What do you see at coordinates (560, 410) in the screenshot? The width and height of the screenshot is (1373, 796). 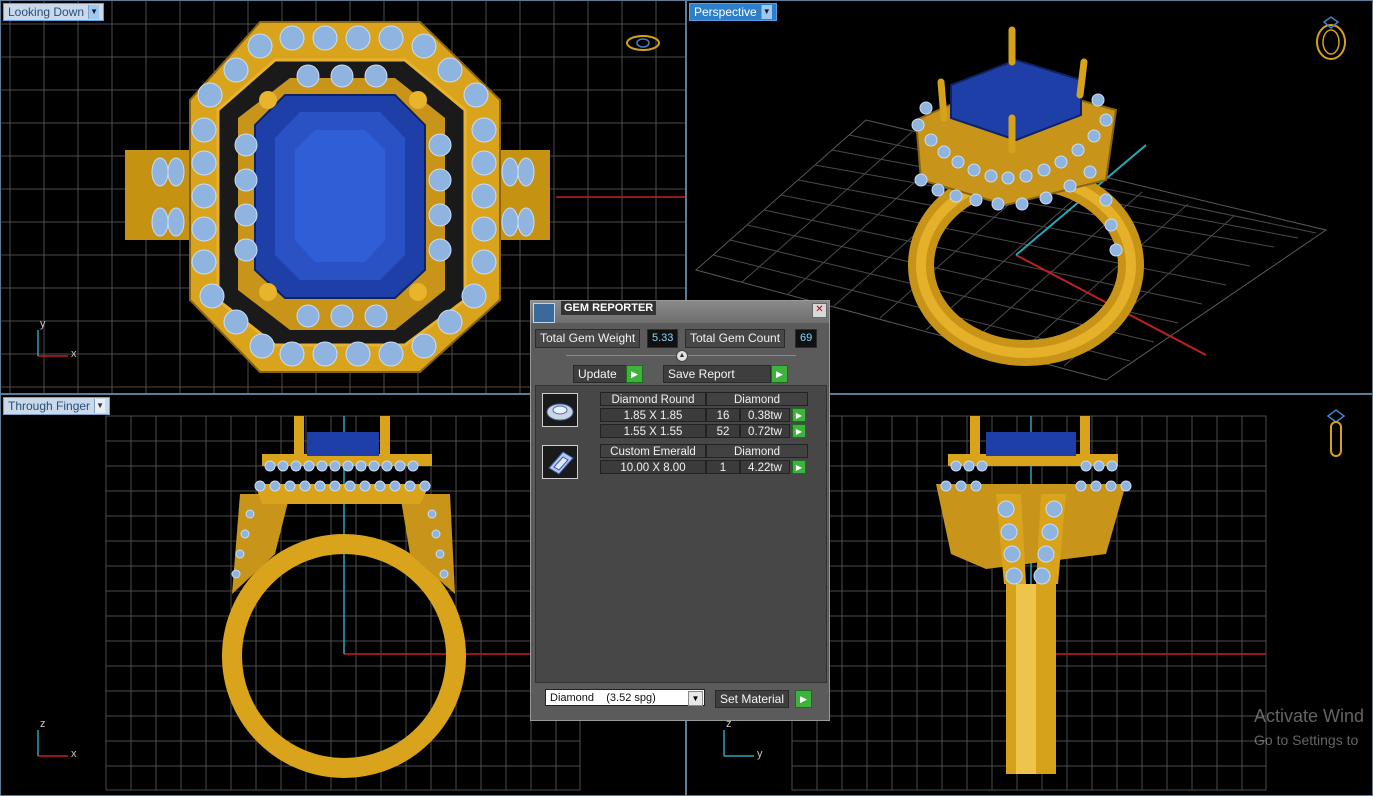 I see `round-gem-icon` at bounding box center [560, 410].